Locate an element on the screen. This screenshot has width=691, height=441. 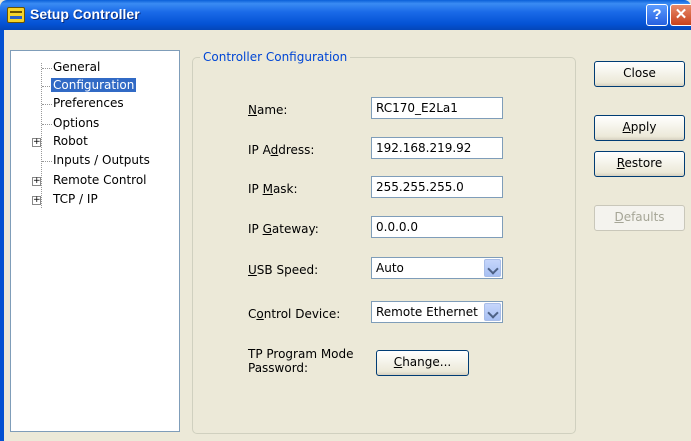
ip-address-field: 192.168.219.92 is located at coordinates (437, 148).